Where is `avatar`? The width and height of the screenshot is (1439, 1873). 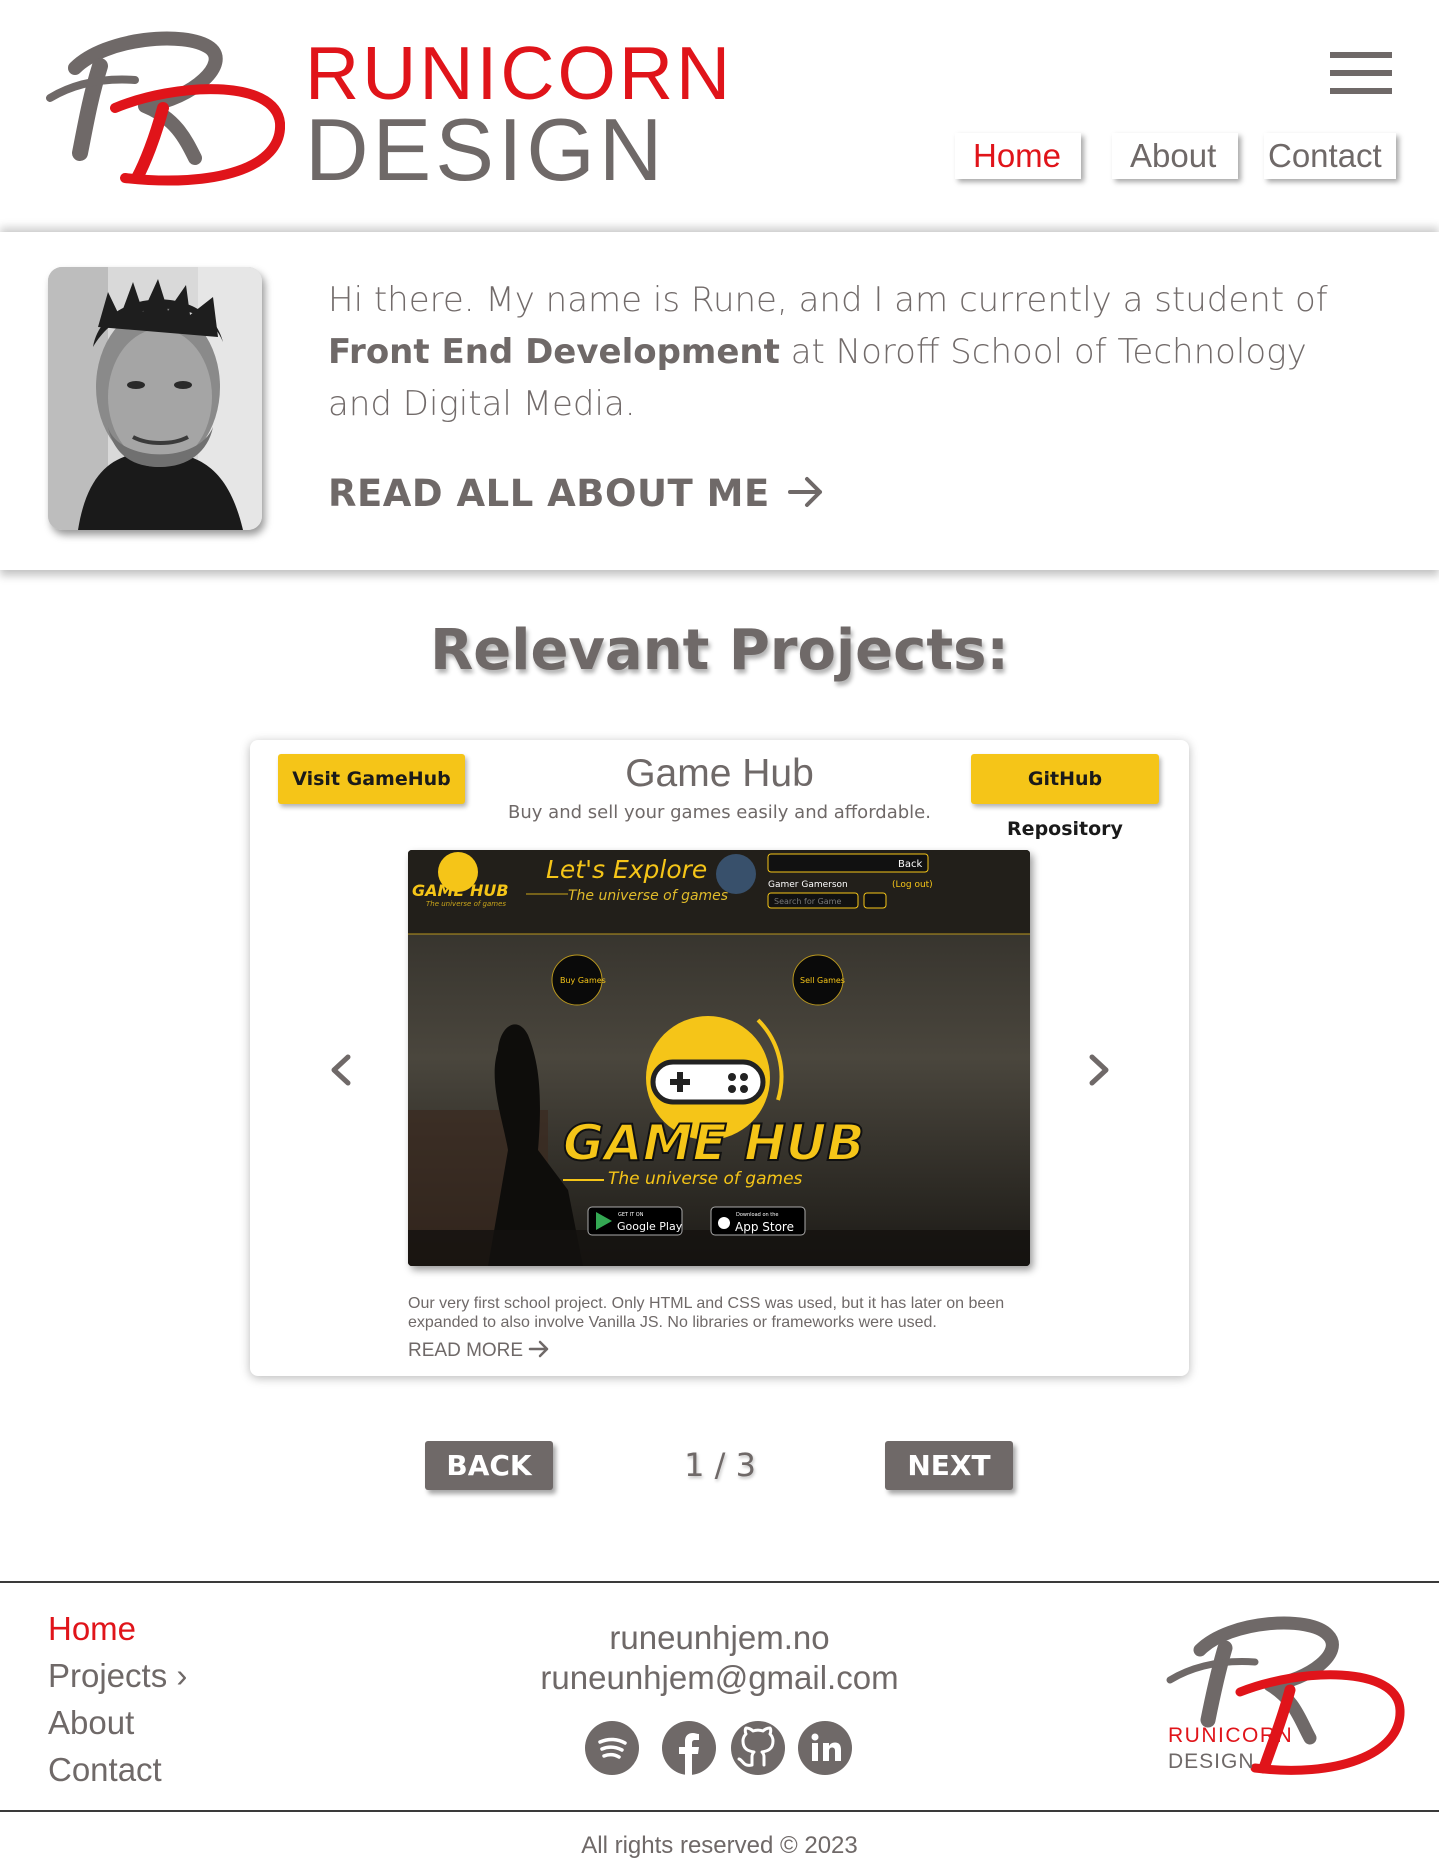 avatar is located at coordinates (155, 398).